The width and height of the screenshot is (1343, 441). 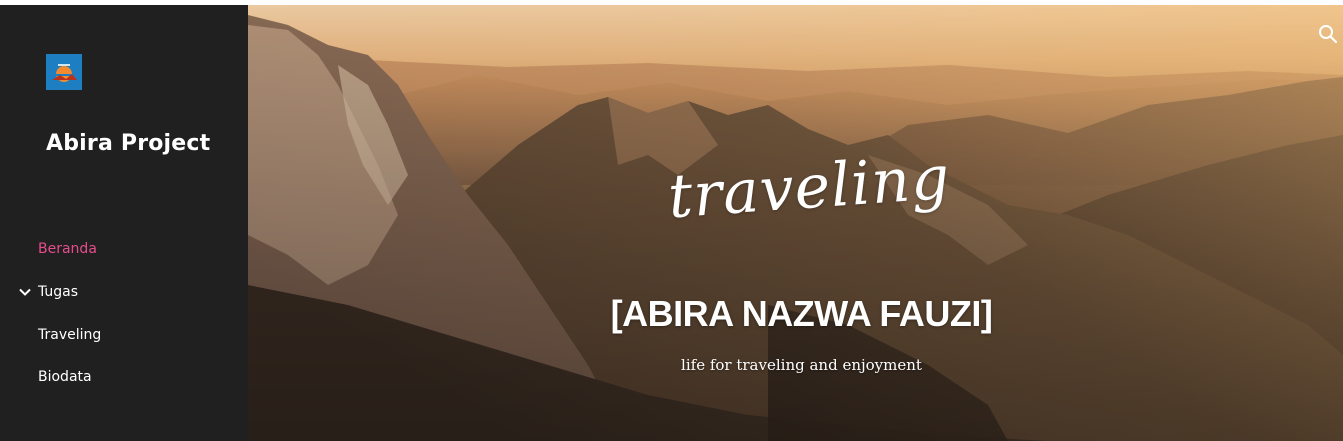 What do you see at coordinates (1328, 34) in the screenshot?
I see `search-icon` at bounding box center [1328, 34].